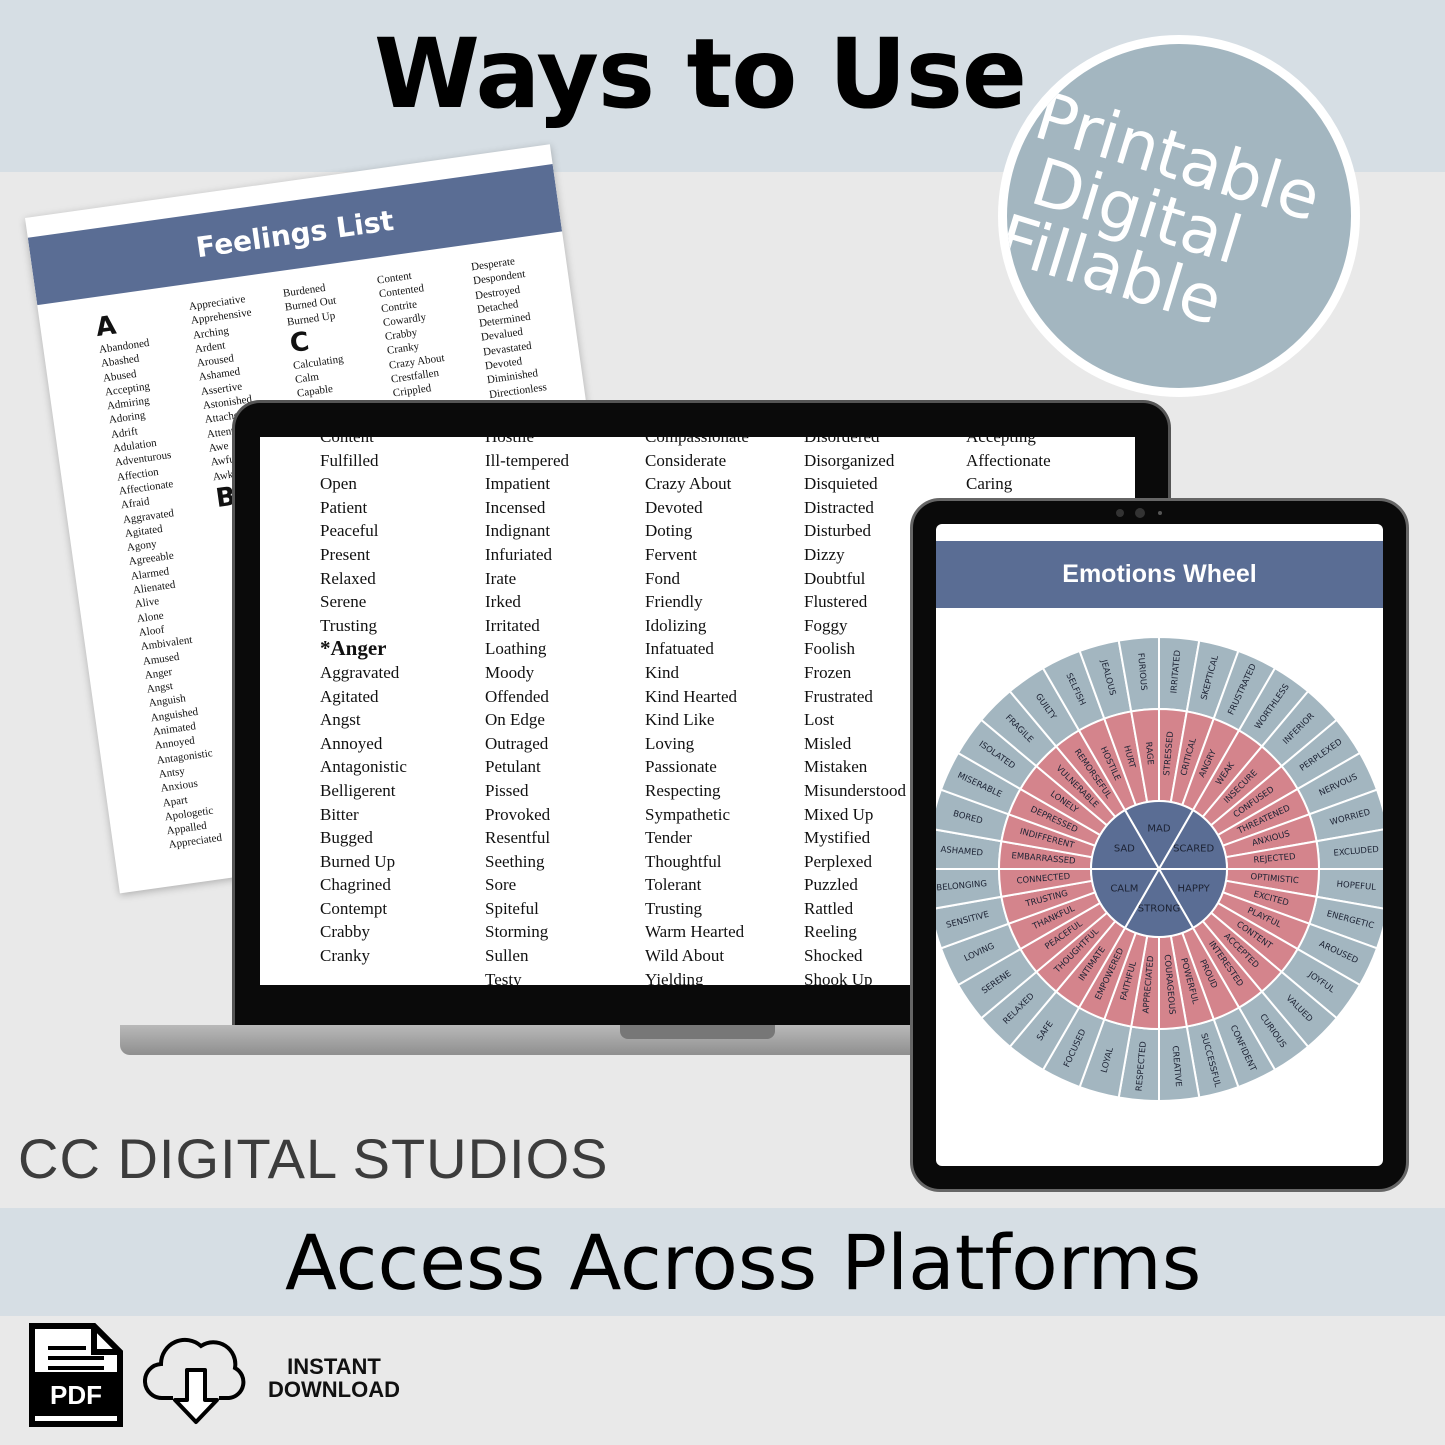 The image size is (1445, 1445). Describe the element at coordinates (688, 484) in the screenshot. I see `feeling-word: Crazy About` at that location.